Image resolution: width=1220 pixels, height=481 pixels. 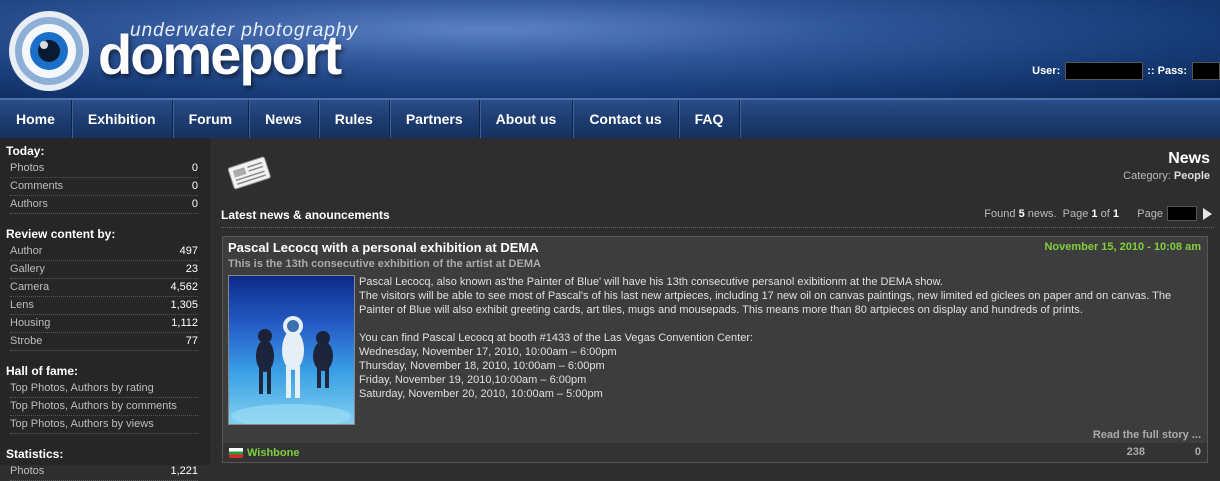 What do you see at coordinates (1122, 247) in the screenshot?
I see `article-date: November 15, 2010 - 10:08 am` at bounding box center [1122, 247].